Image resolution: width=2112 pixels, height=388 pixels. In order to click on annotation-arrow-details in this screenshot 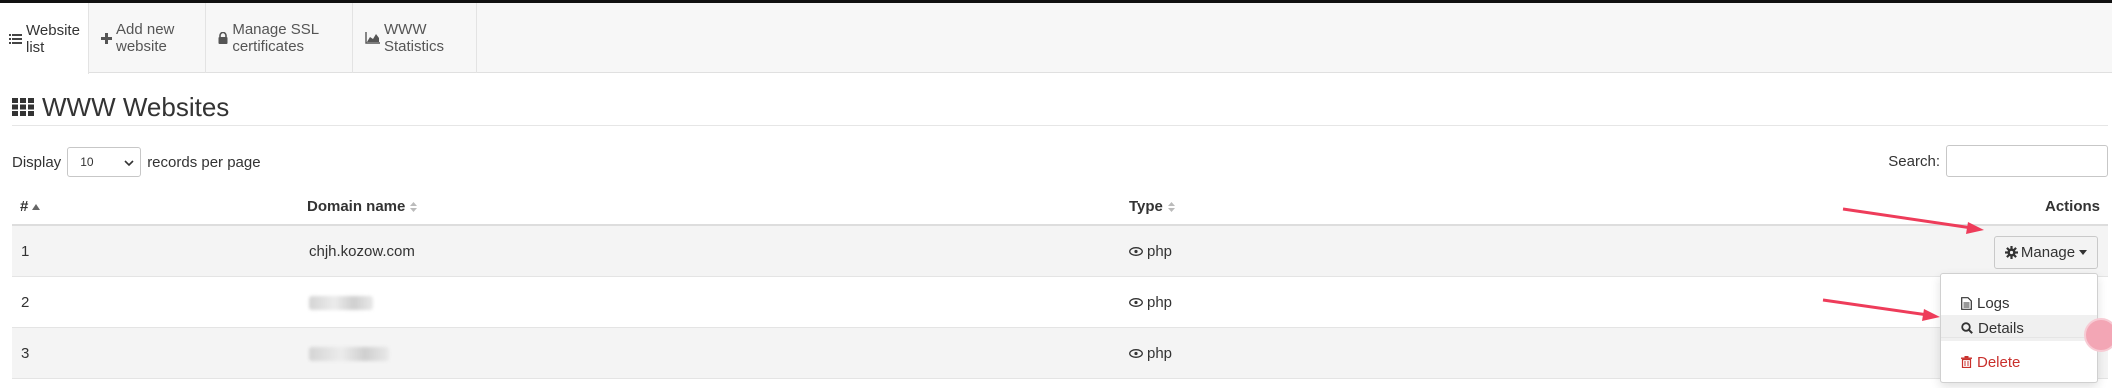, I will do `click(1881, 309)`.